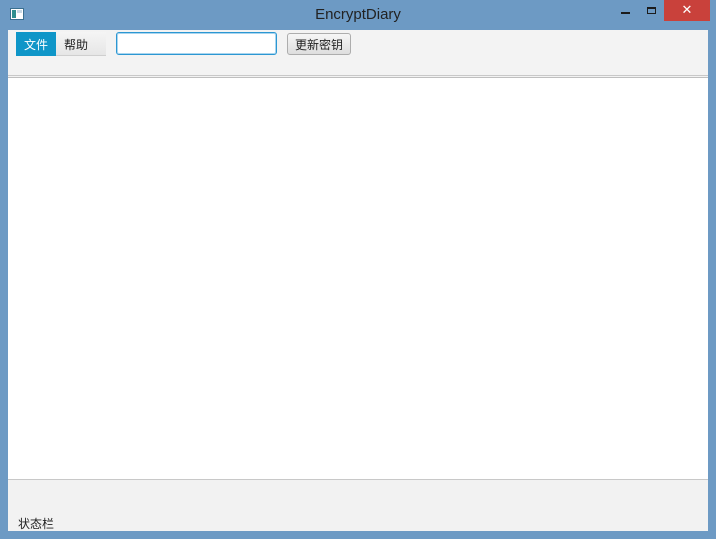  Describe the element at coordinates (358, 506) in the screenshot. I see `status-bar: 状态栏` at that location.